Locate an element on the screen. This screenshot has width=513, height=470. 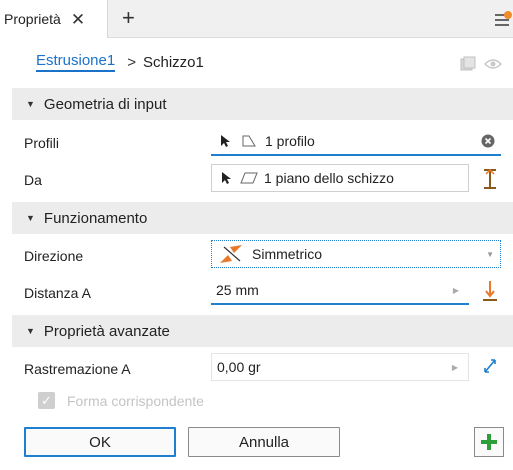
tab-properties: Proprietà ✕ is located at coordinates (54, 19).